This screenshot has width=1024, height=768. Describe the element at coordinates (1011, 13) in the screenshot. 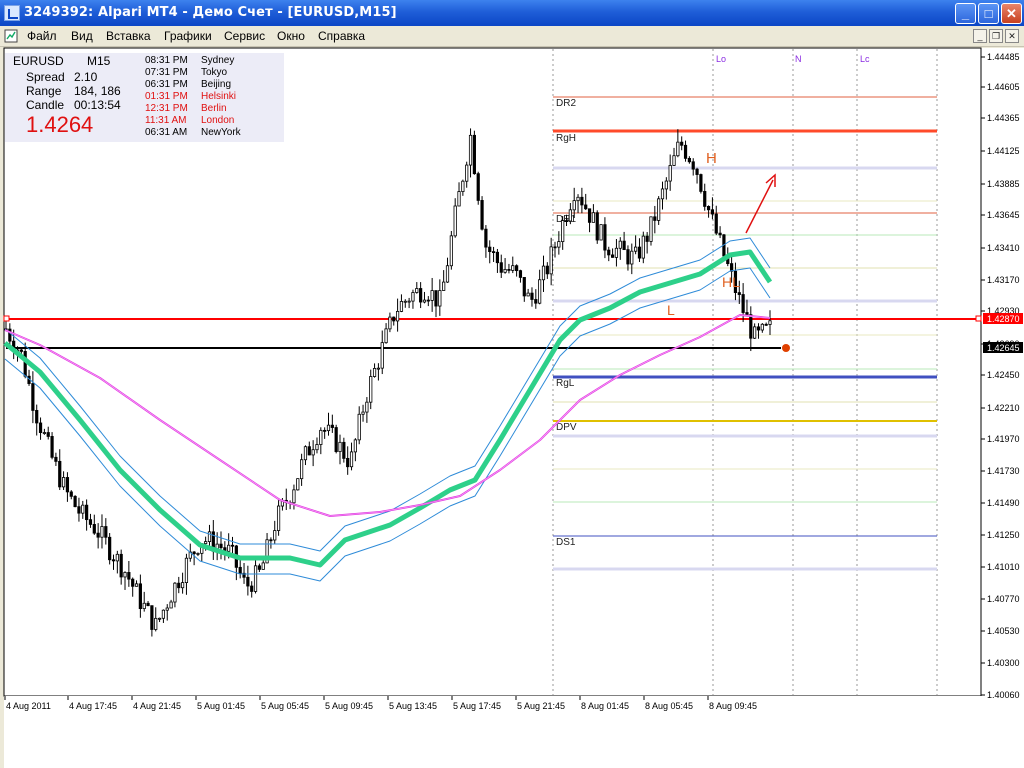

I see `close-button: ✕` at that location.